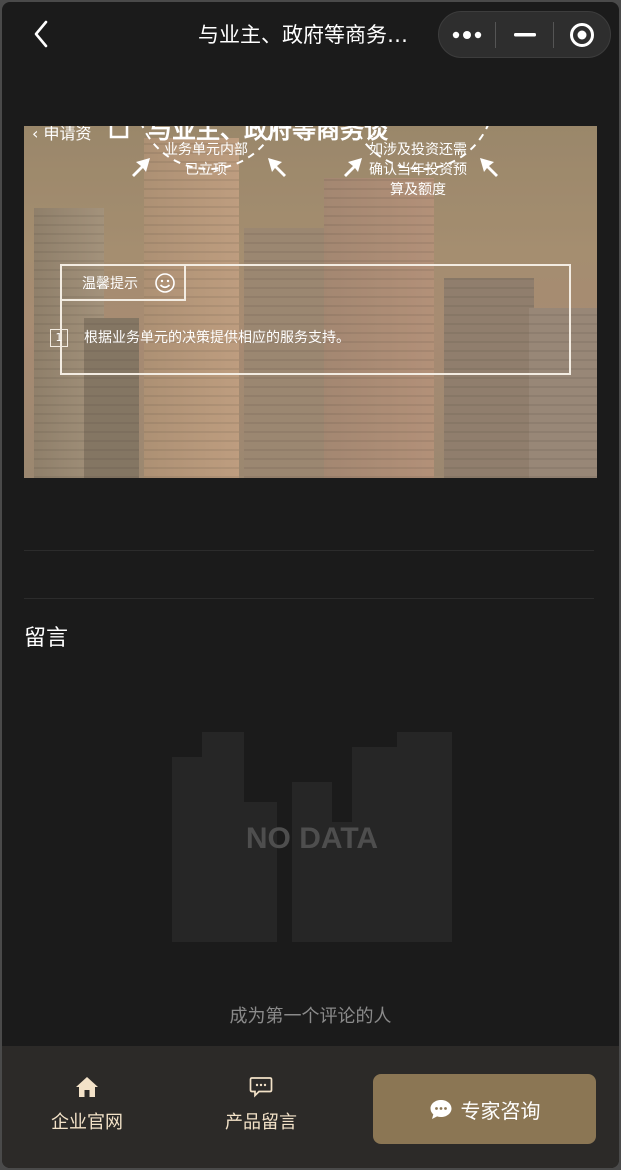 The width and height of the screenshot is (621, 1170). I want to click on expert-consult-button: 专家咨询, so click(484, 1109).